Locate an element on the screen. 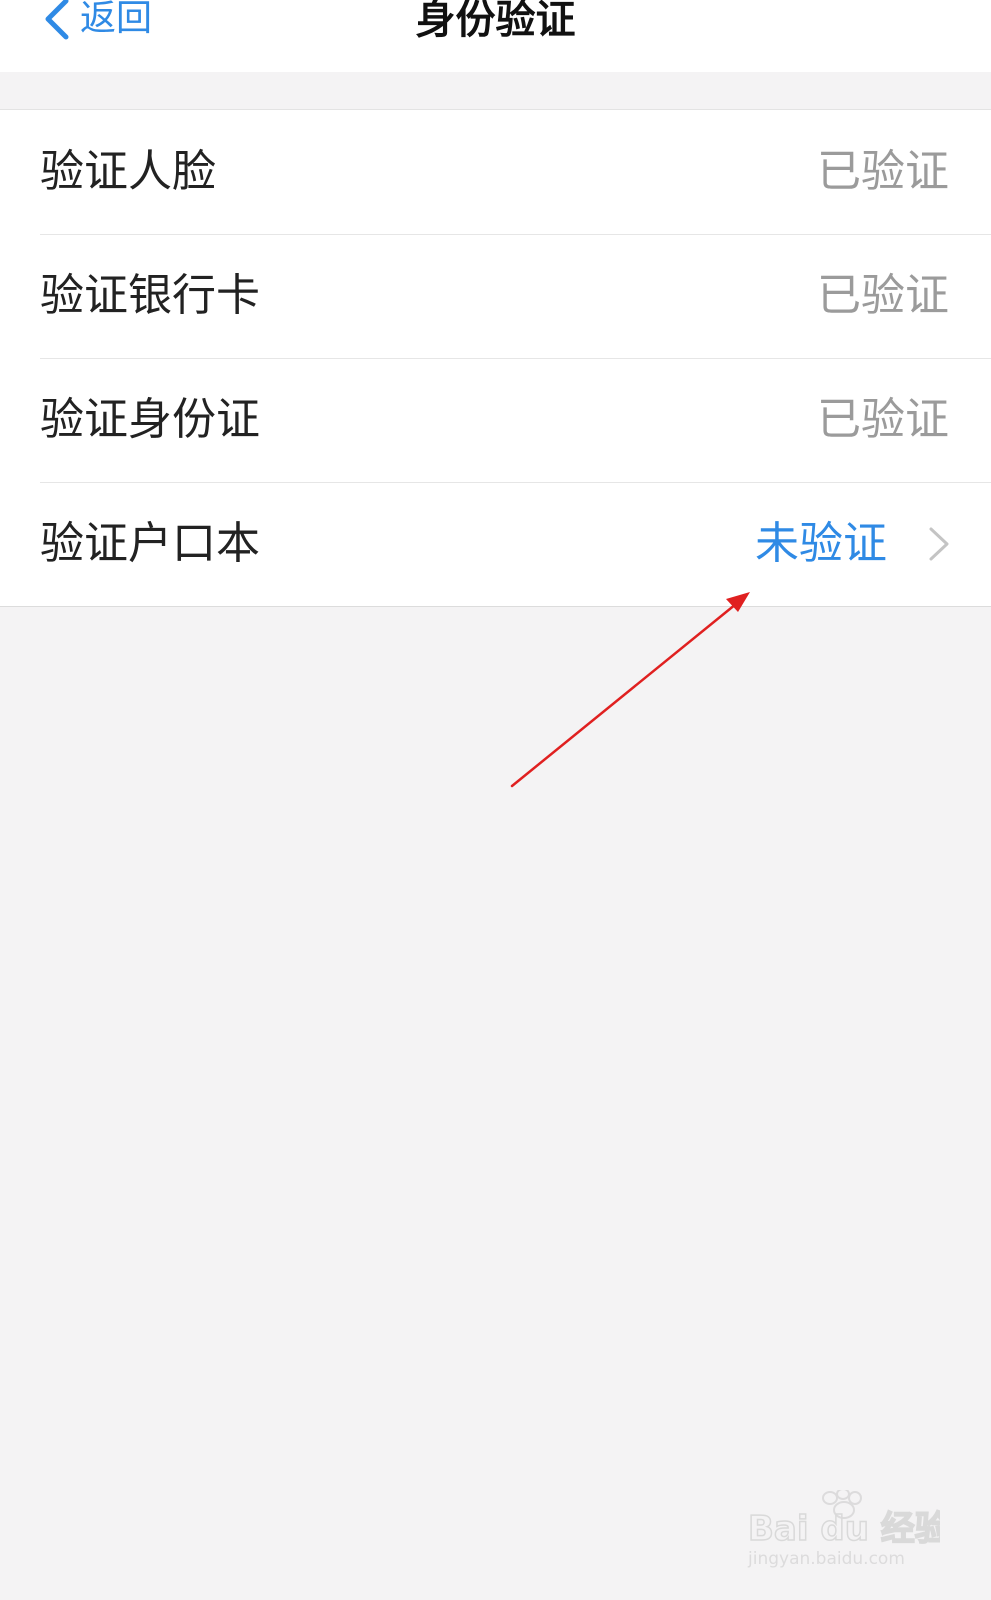 The width and height of the screenshot is (991, 1600). row-label: 验证户口本 is located at coordinates (150, 543).